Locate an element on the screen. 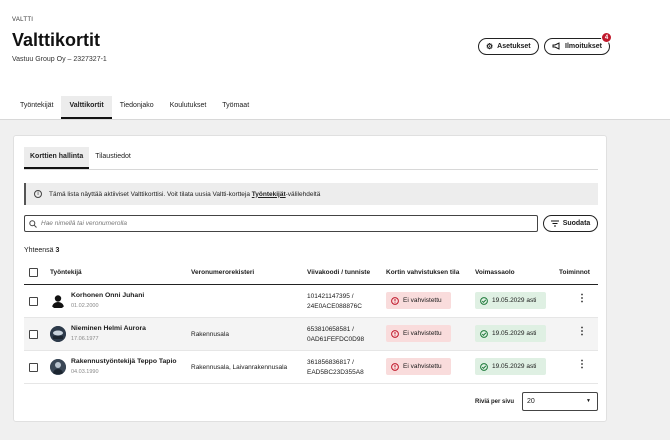  tab-korttien-hallinta: Korttien hallinta is located at coordinates (57, 158).